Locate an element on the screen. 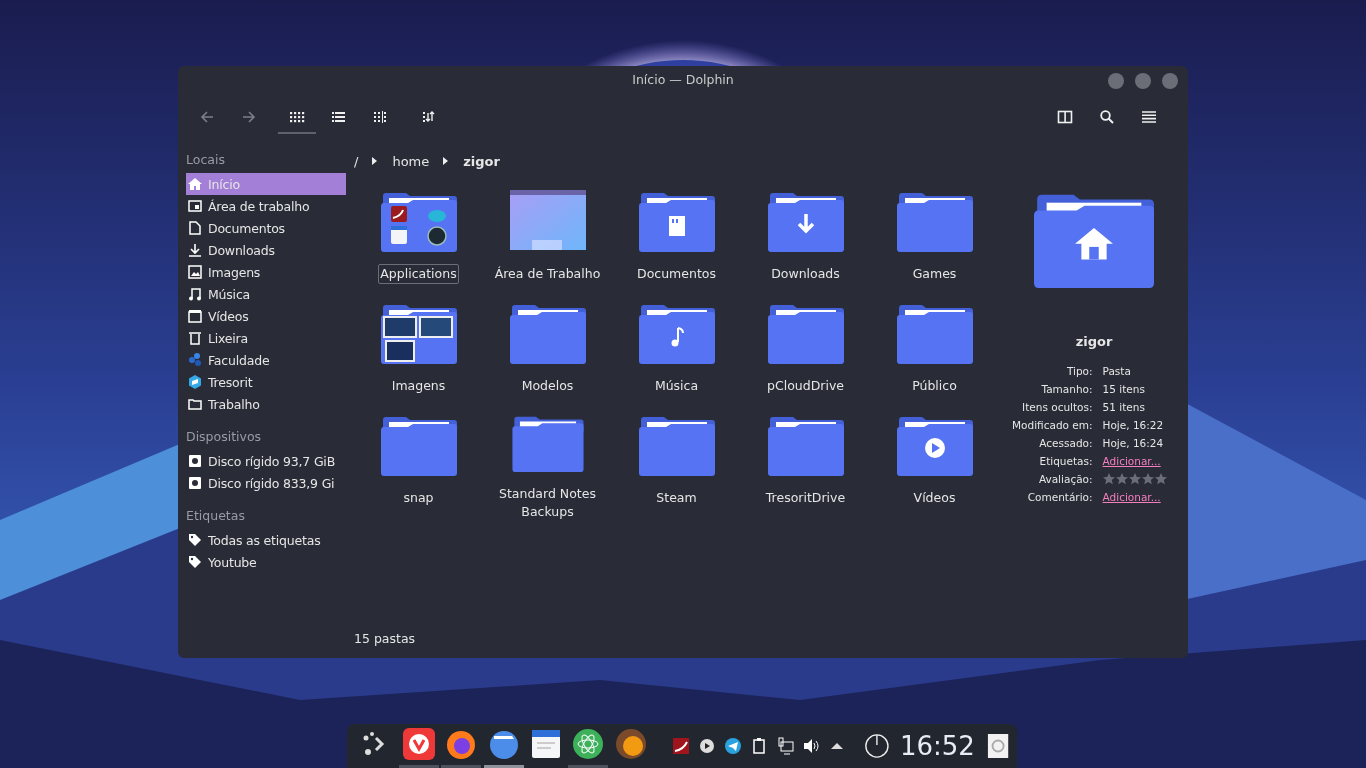 This screenshot has height=768, width=1366. property-value: 51 itens is located at coordinates (1124, 407).